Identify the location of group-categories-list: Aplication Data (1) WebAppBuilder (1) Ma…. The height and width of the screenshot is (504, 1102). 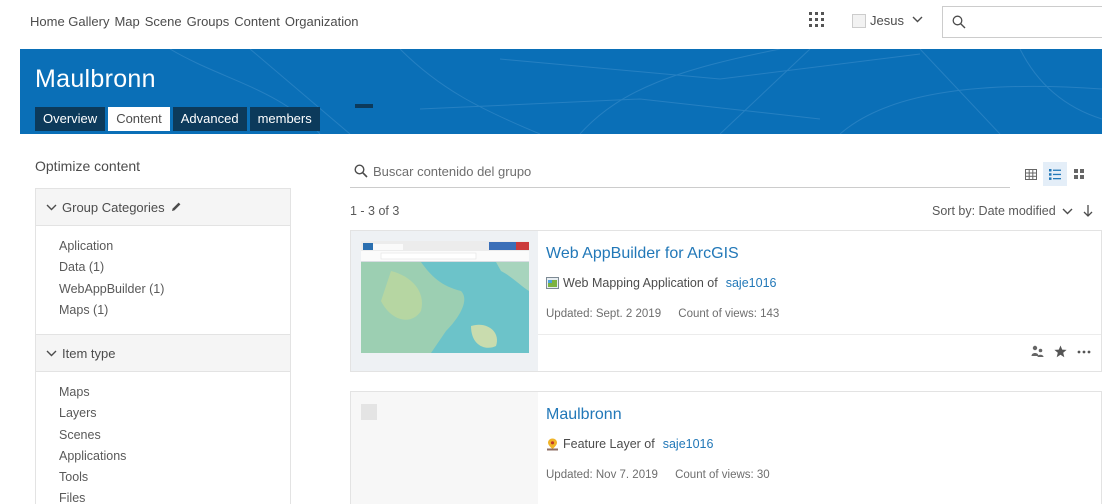
(163, 280).